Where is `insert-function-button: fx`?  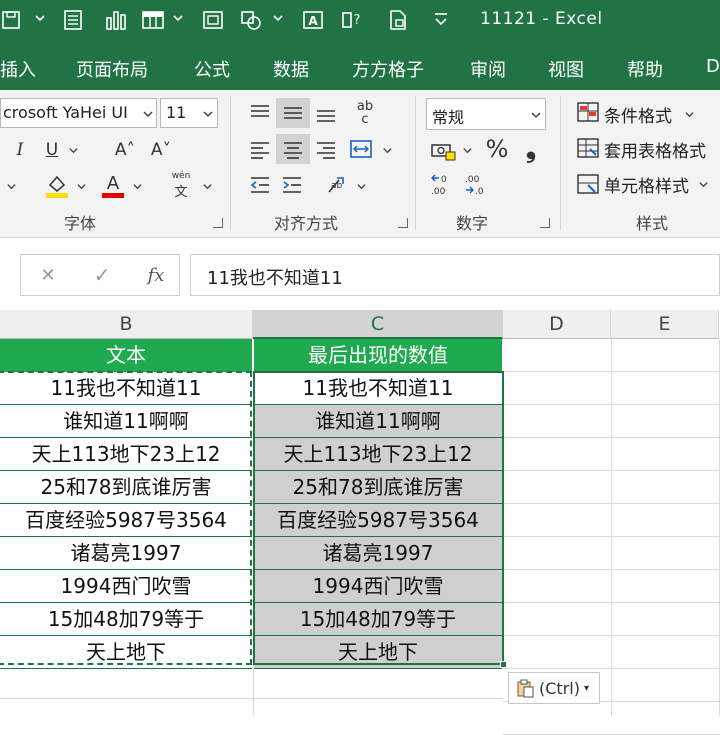
insert-function-button: fx is located at coordinates (156, 275).